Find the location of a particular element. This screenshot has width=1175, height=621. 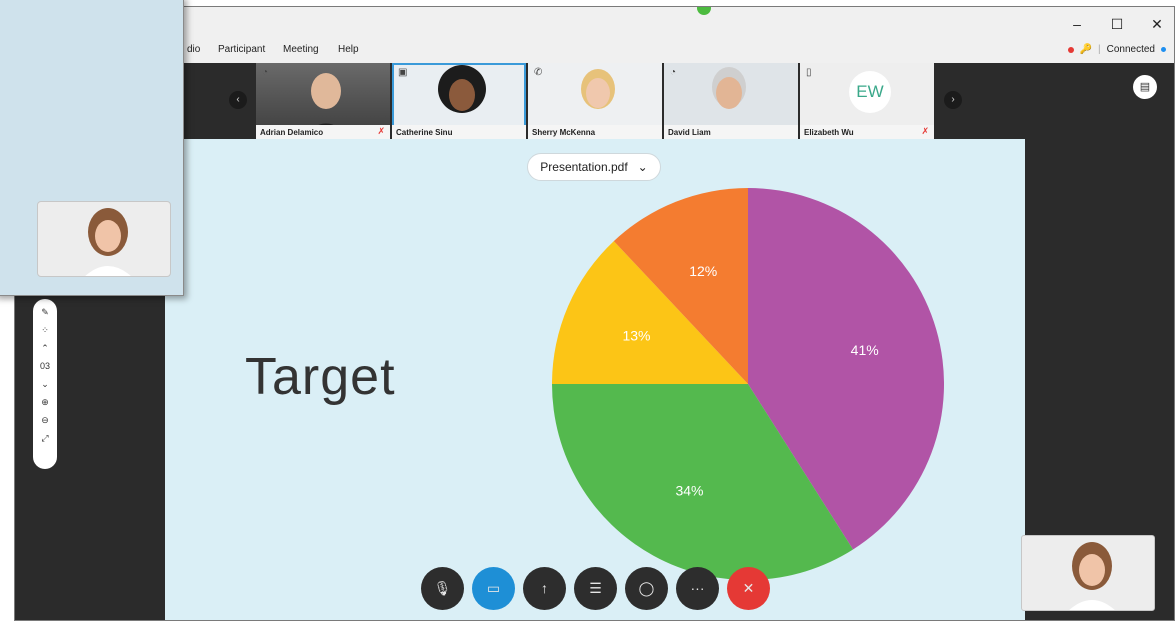

call-controls: 🎙 ▭ ↑ ☰ ◯ ··· ✕ is located at coordinates (595, 588).